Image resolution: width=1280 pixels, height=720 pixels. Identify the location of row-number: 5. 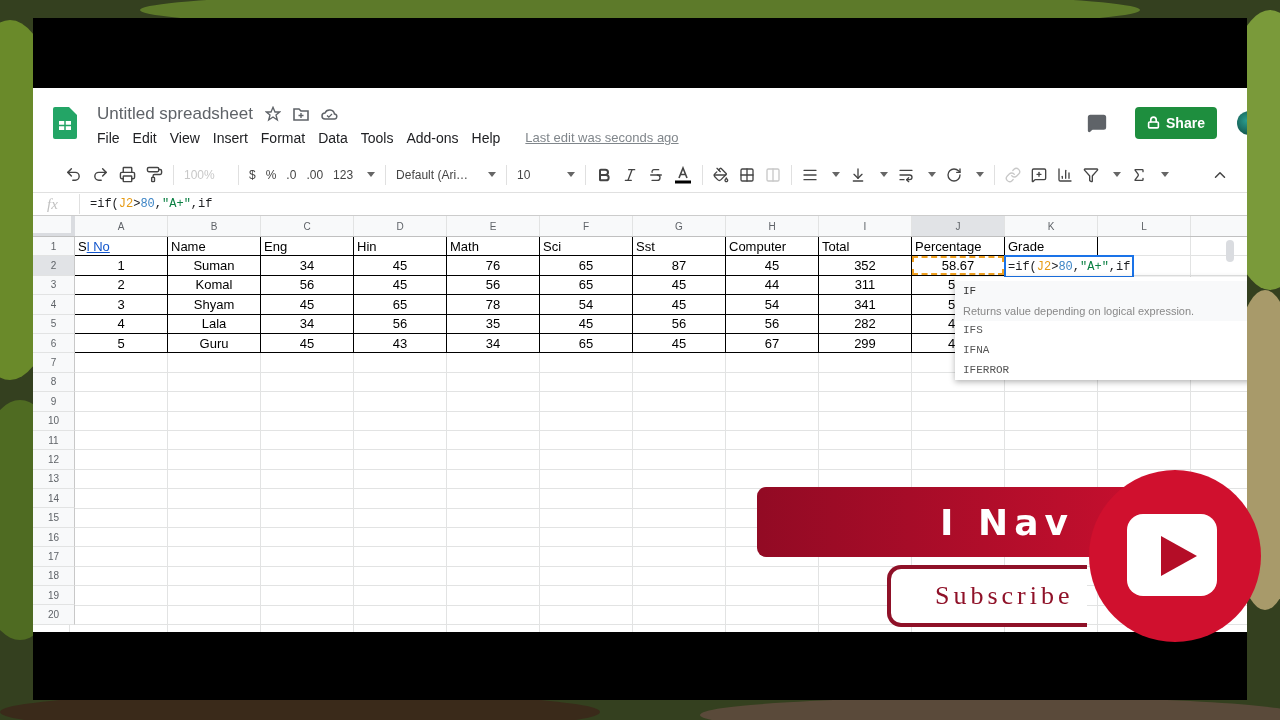
(54, 324).